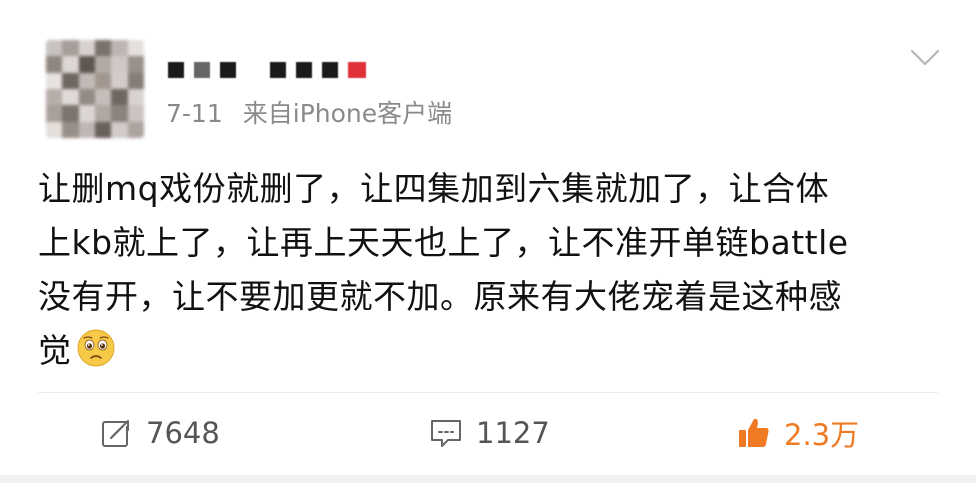  I want to click on comment-button: 1127, so click(489, 433).